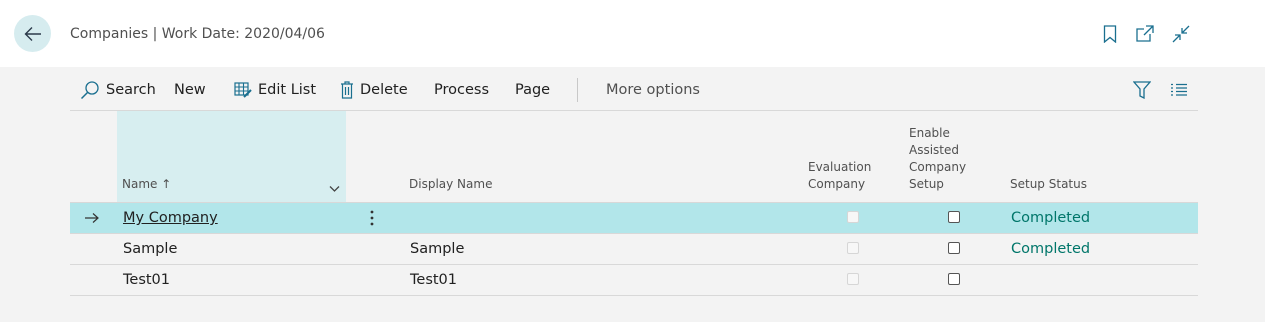 The height and width of the screenshot is (322, 1265). I want to click on search-button: Search, so click(118, 90).